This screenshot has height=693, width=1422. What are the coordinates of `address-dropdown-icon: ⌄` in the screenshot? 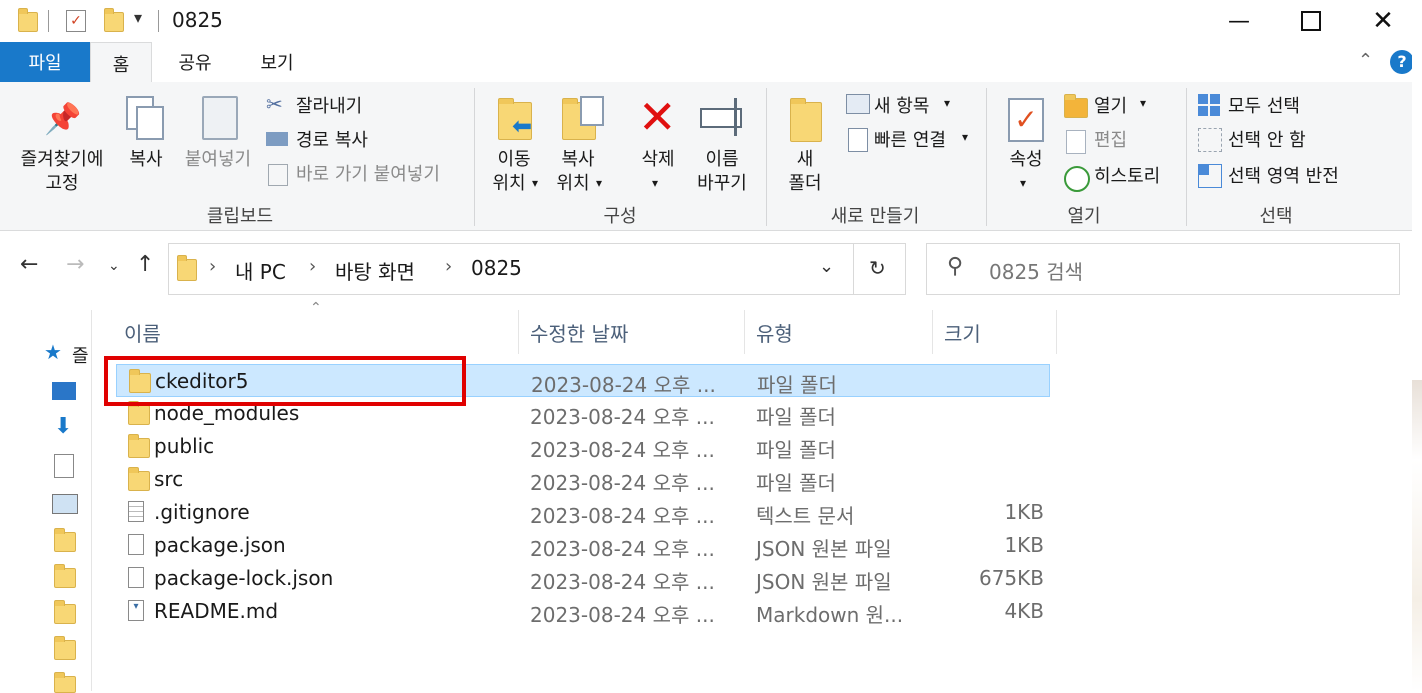 It's located at (826, 266).